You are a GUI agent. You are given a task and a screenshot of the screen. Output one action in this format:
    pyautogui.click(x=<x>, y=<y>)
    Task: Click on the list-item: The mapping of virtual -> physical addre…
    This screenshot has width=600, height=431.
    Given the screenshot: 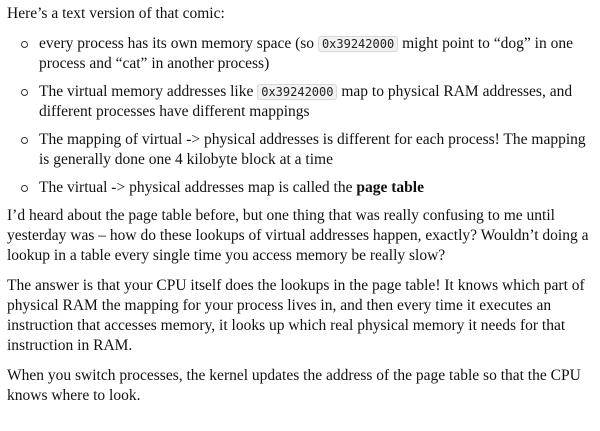 What is the action you would take?
    pyautogui.click(x=307, y=150)
    